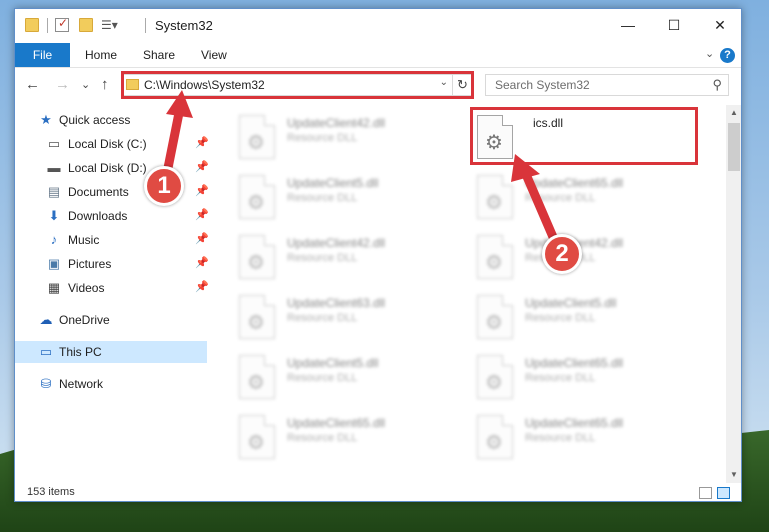 The height and width of the screenshot is (532, 769). What do you see at coordinates (164, 186) in the screenshot?
I see `callout-step-1: 1` at bounding box center [164, 186].